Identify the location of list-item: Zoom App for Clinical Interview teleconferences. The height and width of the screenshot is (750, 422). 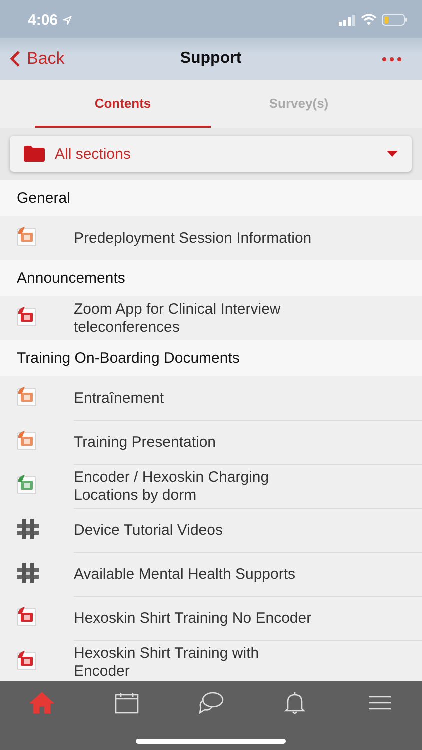
(211, 318).